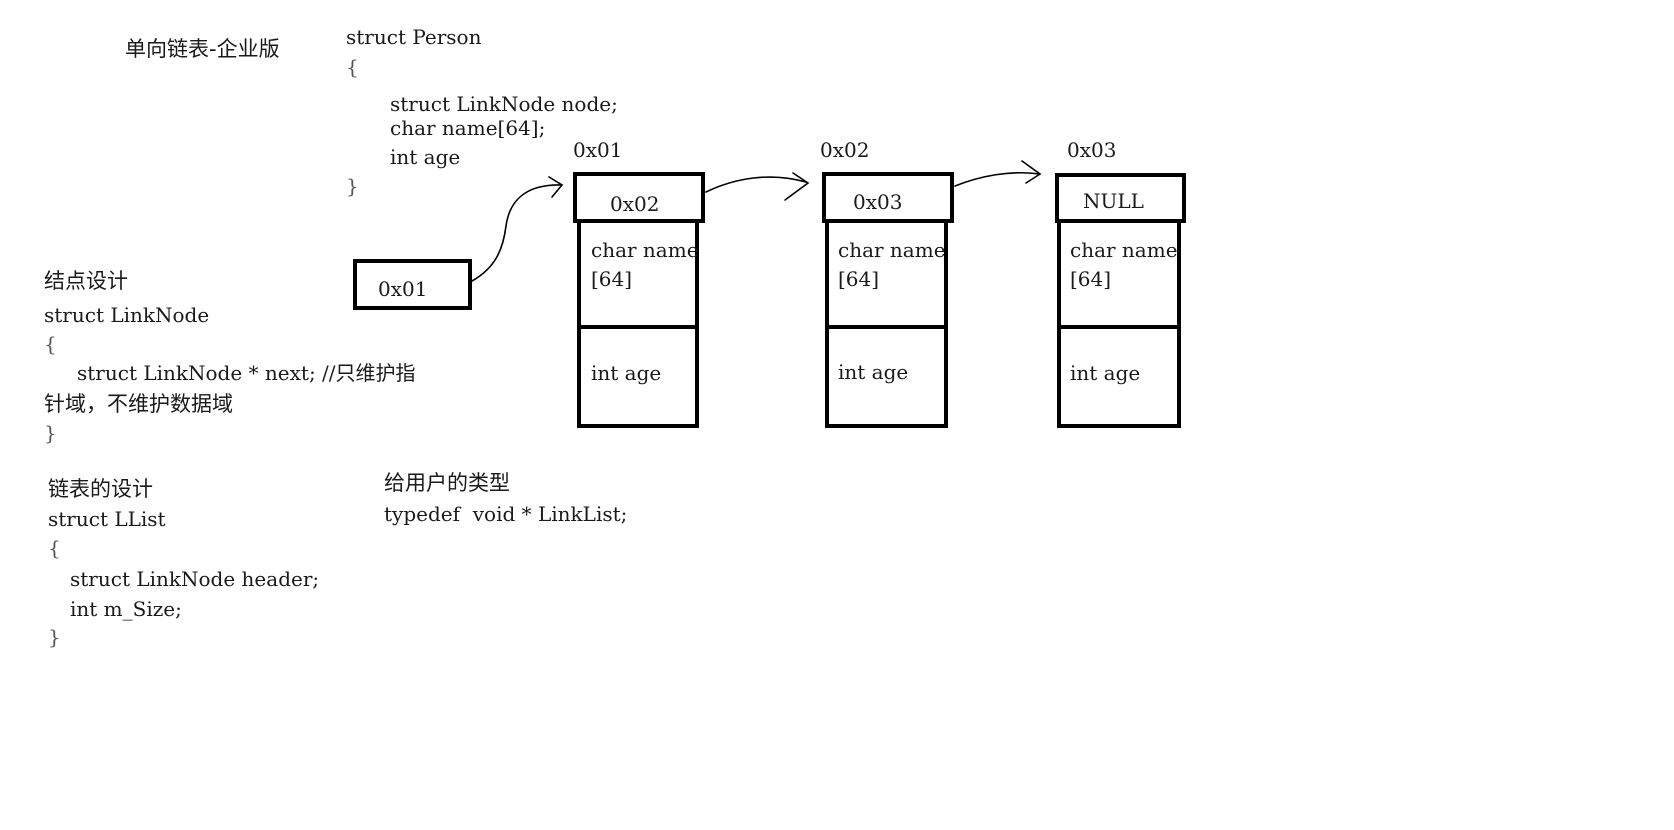 The image size is (1674, 830). Describe the element at coordinates (998, 173) in the screenshot. I see `arrow-node2-to-node3` at that location.